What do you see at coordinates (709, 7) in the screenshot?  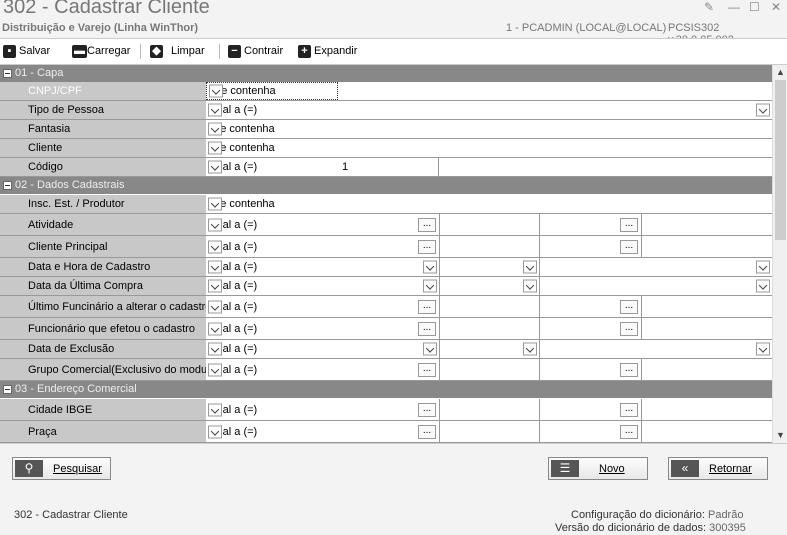 I see `edit-window-icon: ✎` at bounding box center [709, 7].